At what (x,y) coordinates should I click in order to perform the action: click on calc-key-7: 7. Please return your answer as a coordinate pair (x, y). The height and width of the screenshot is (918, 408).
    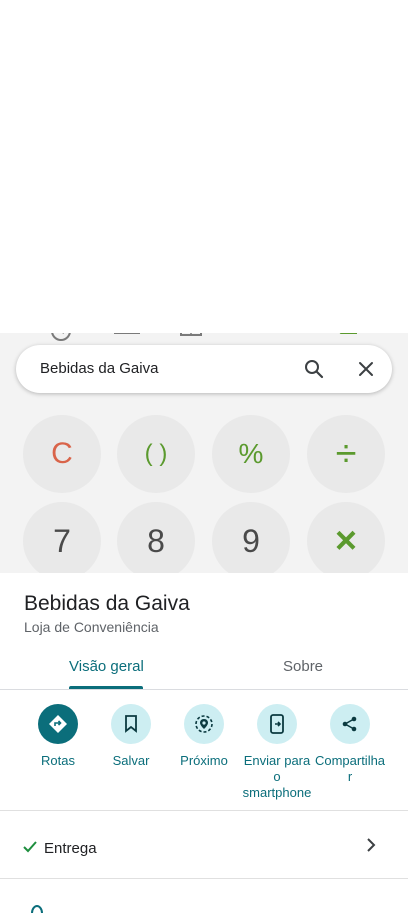
    Looking at the image, I should click on (62, 537).